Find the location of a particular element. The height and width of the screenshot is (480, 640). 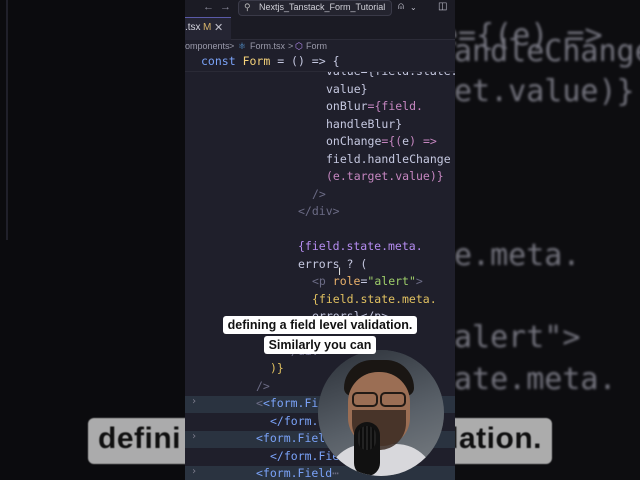

code-token: "alert" is located at coordinates (391, 281).